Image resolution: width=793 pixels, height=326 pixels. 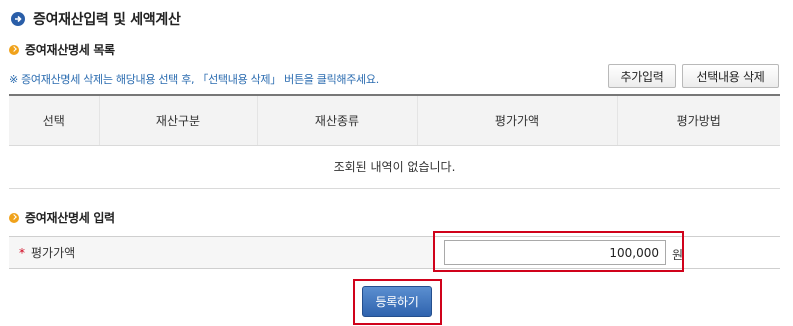 I want to click on column-header: 평가가액, so click(x=517, y=120).